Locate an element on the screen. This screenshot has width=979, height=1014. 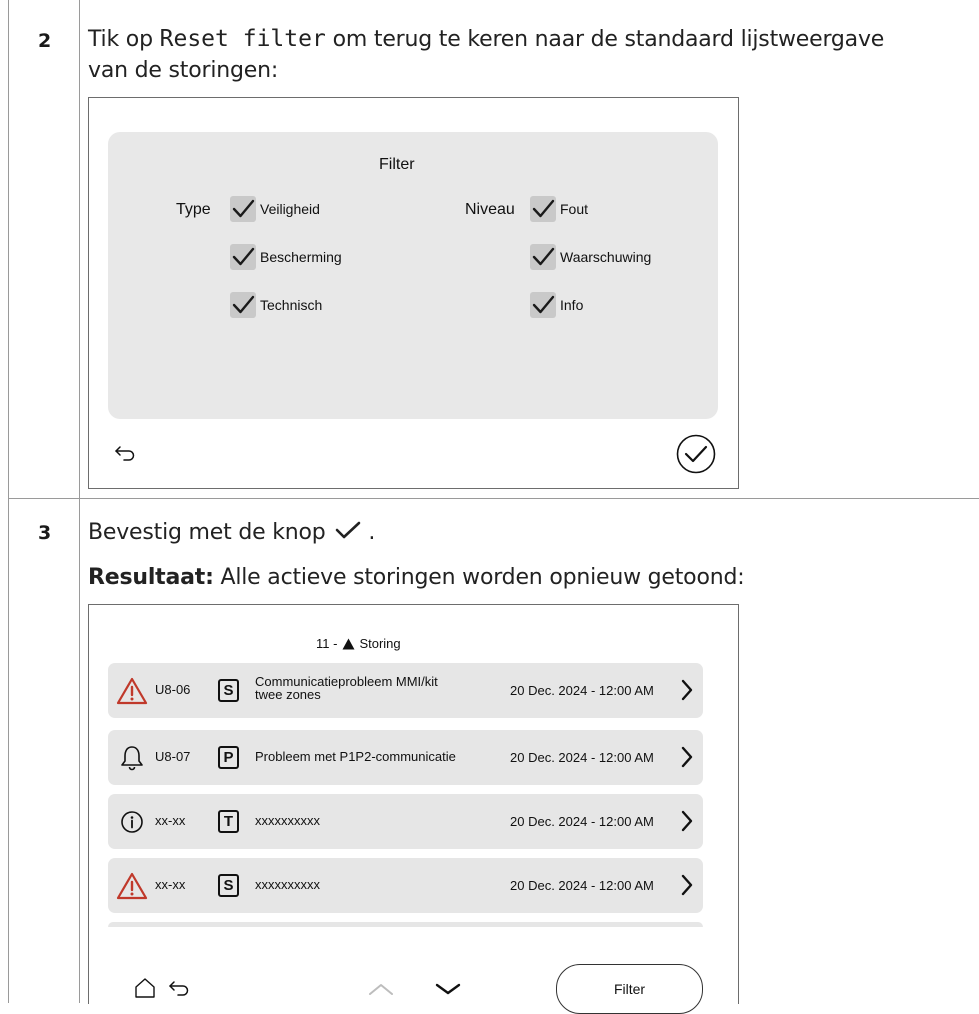
fault-list-title: Storing is located at coordinates (380, 643).